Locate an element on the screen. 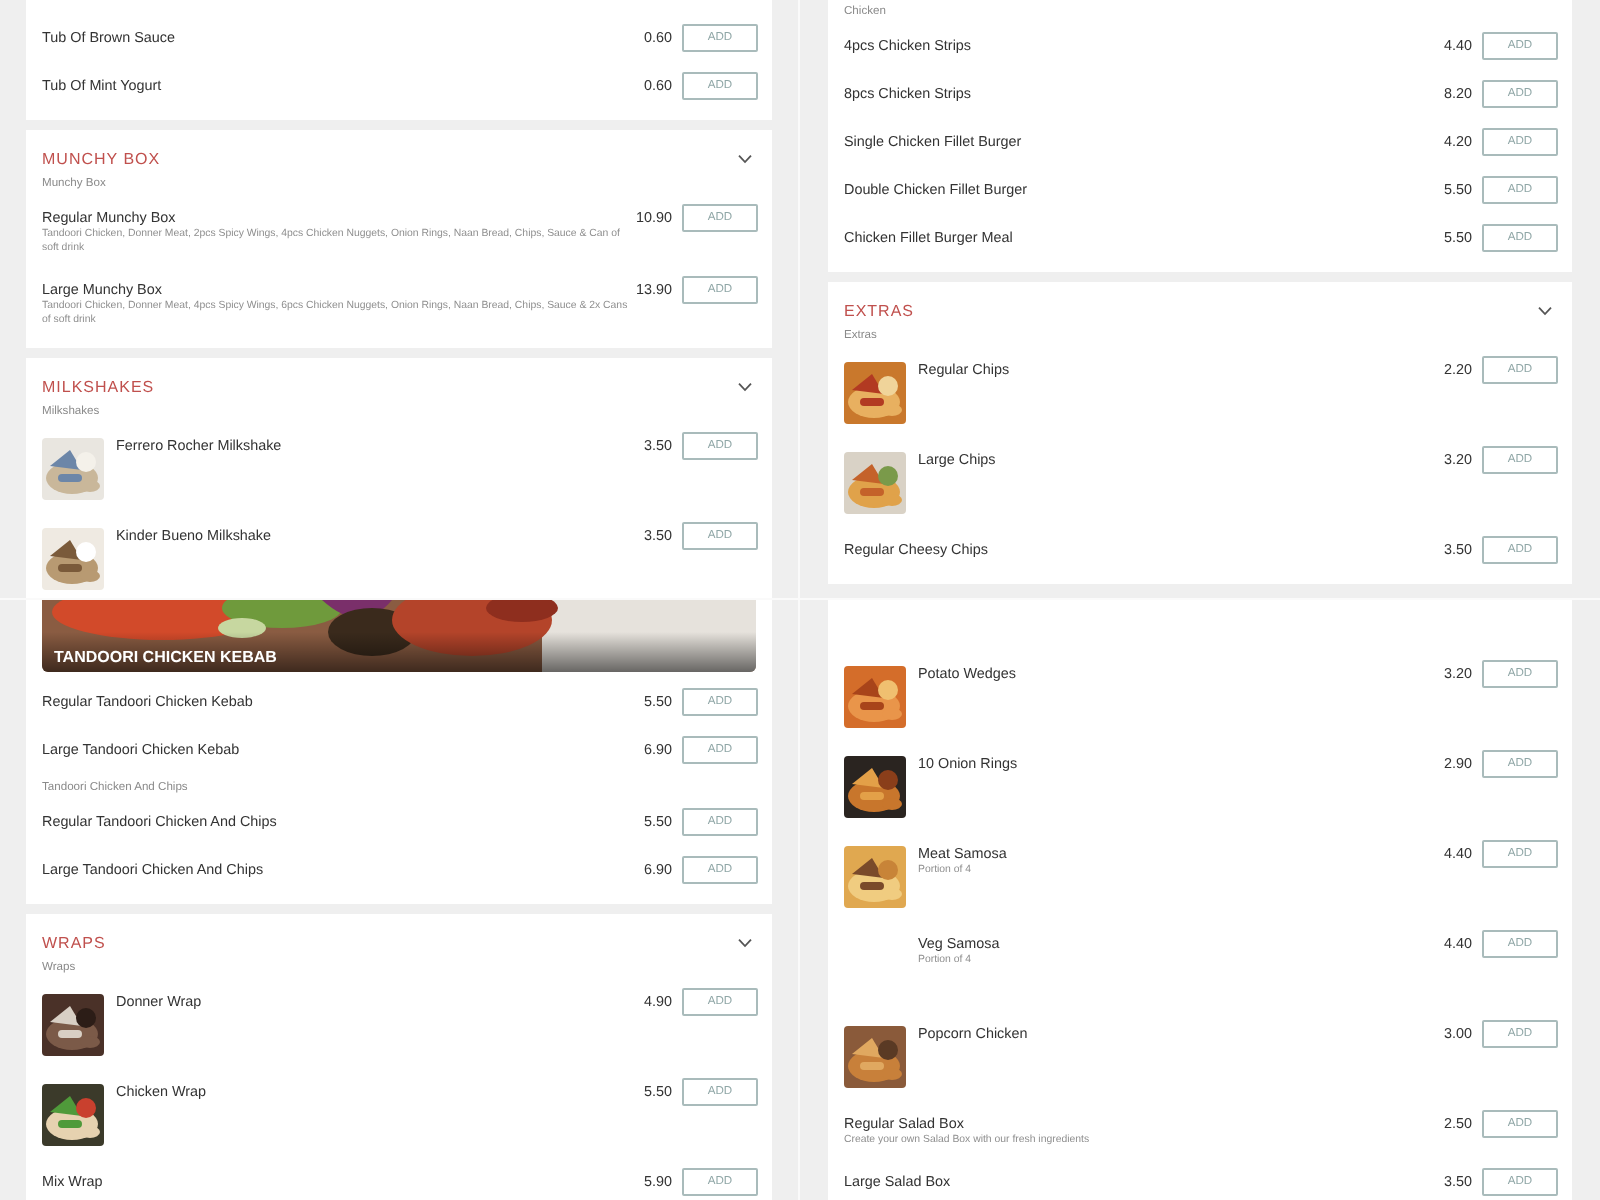 This screenshot has height=1200, width=1600. section-title: WRAPS is located at coordinates (74, 944).